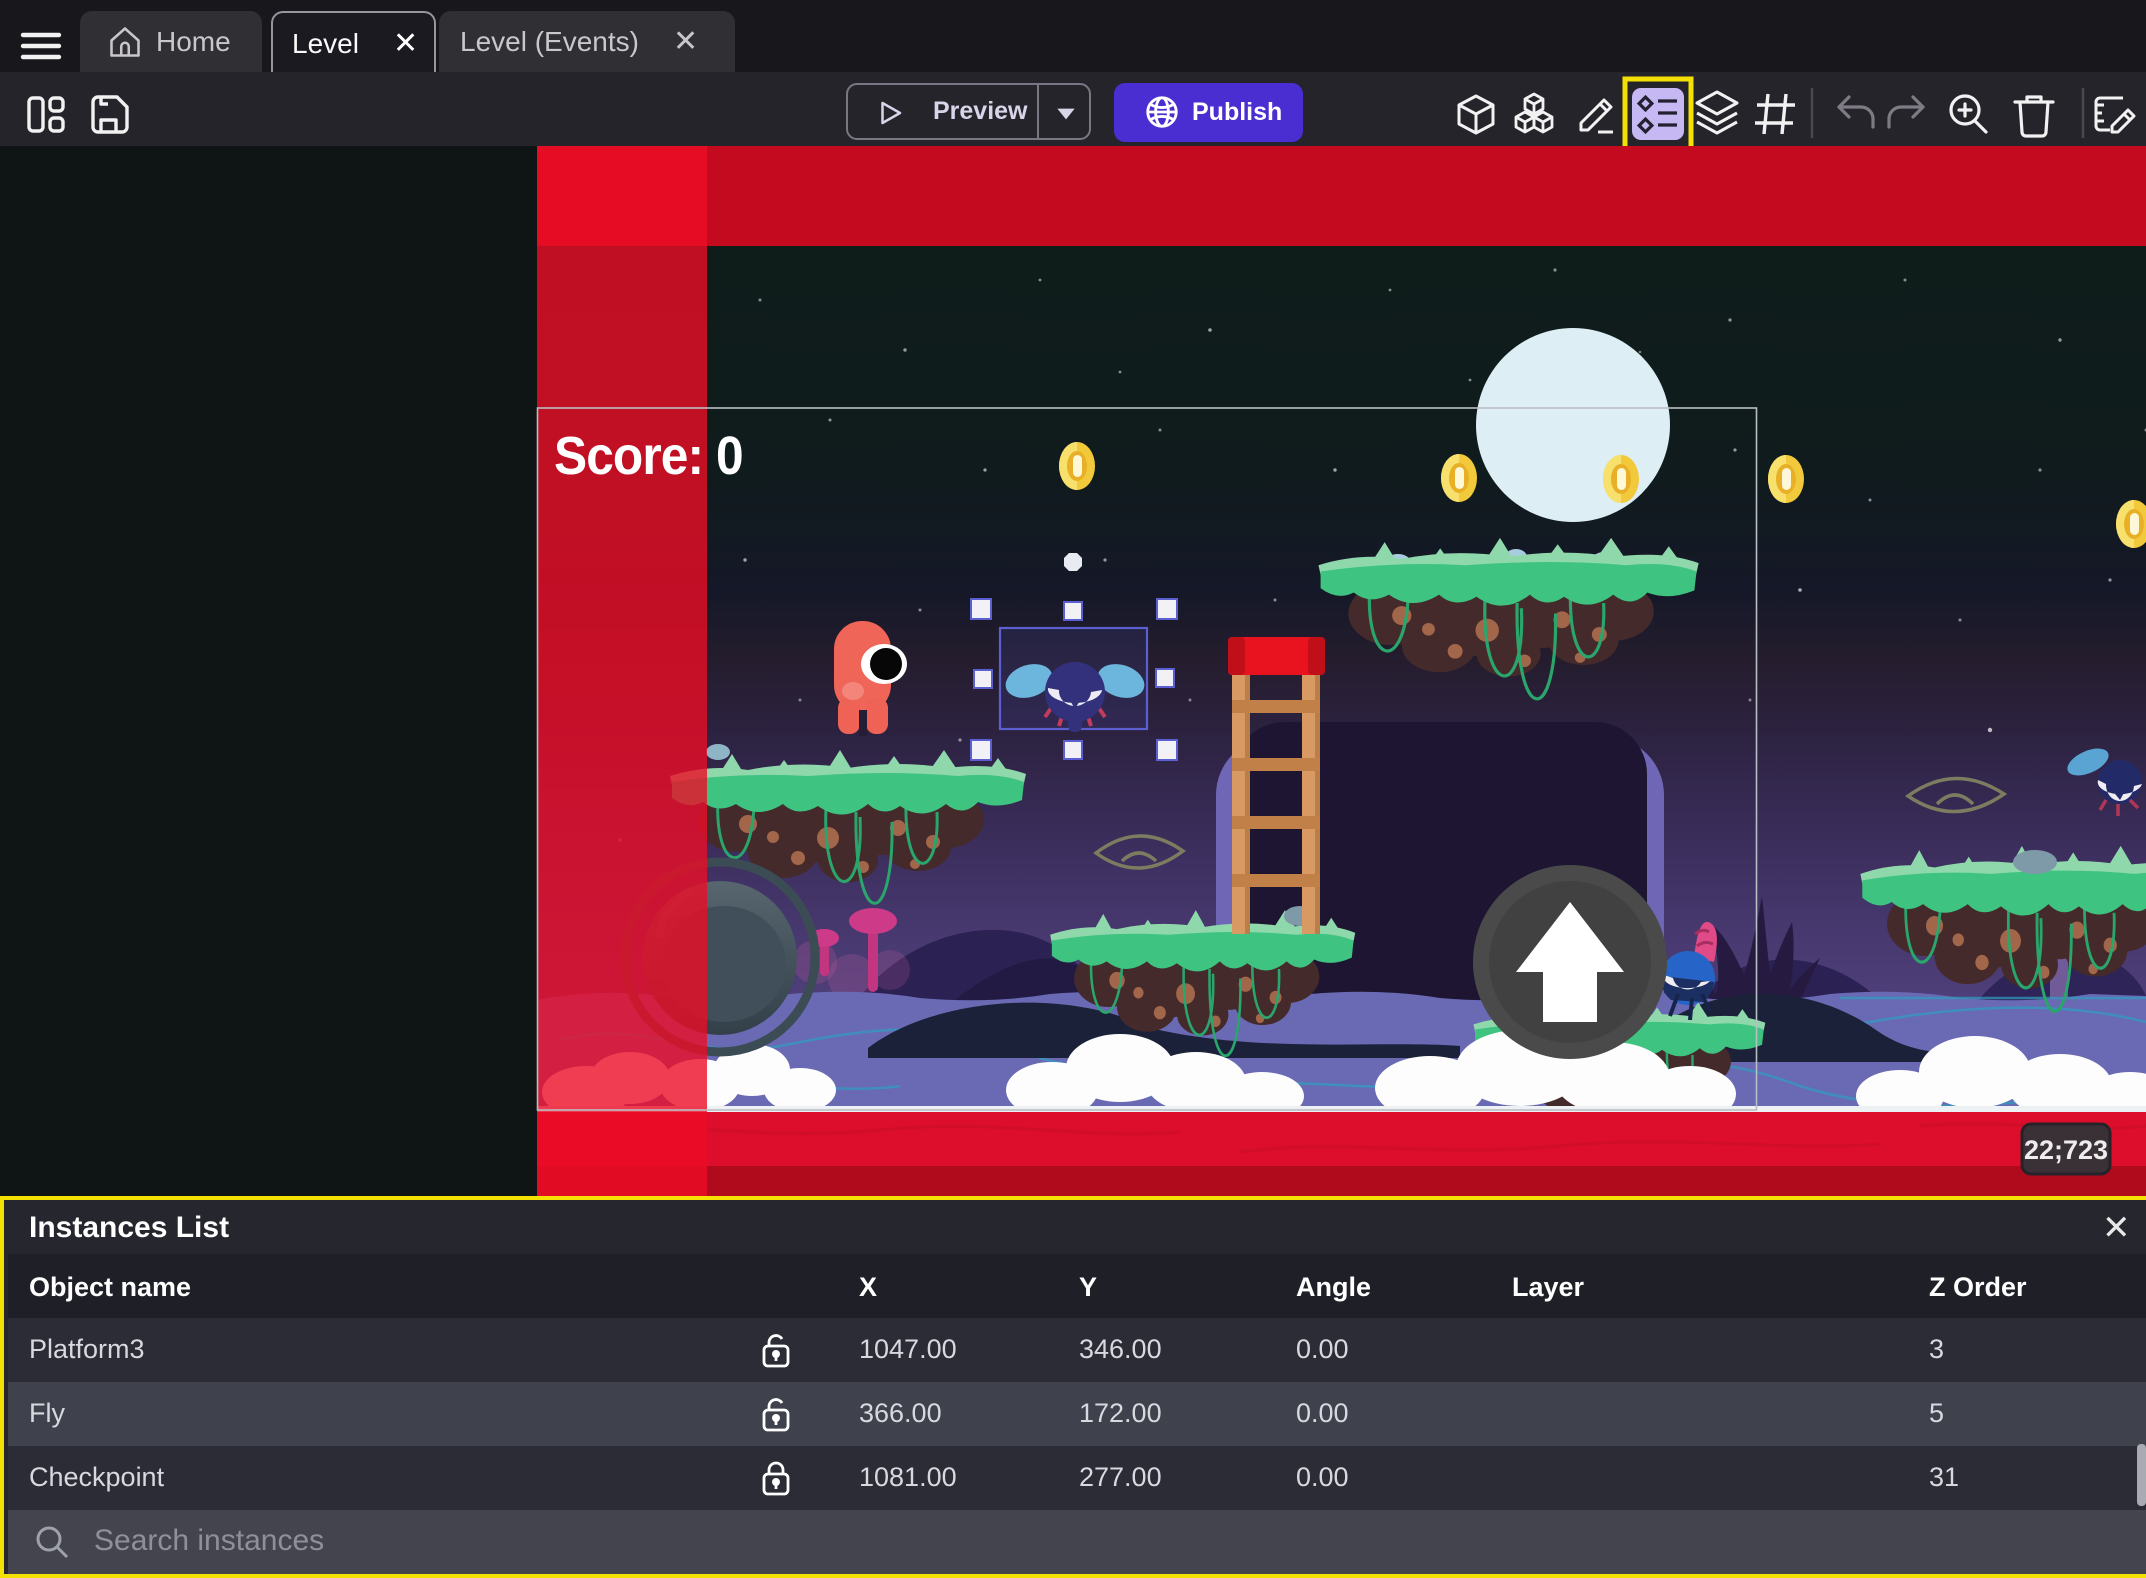 This screenshot has width=2146, height=1578. What do you see at coordinates (648, 455) in the screenshot?
I see `svg-text: Score: 0` at bounding box center [648, 455].